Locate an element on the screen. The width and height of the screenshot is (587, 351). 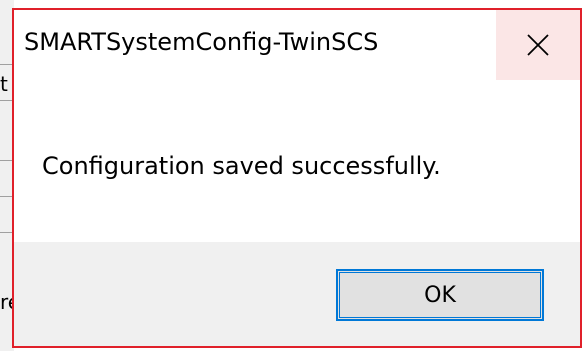
close-button is located at coordinates (538, 45).